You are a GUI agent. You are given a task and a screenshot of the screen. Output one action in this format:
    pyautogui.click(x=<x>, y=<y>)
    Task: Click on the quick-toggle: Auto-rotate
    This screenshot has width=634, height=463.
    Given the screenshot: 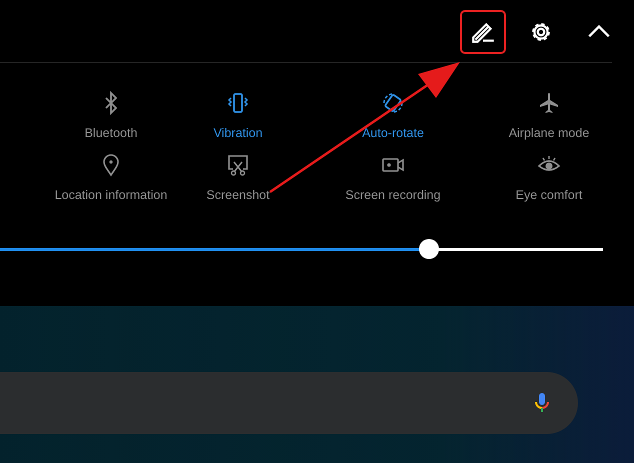 What is the action you would take?
    pyautogui.click(x=393, y=115)
    